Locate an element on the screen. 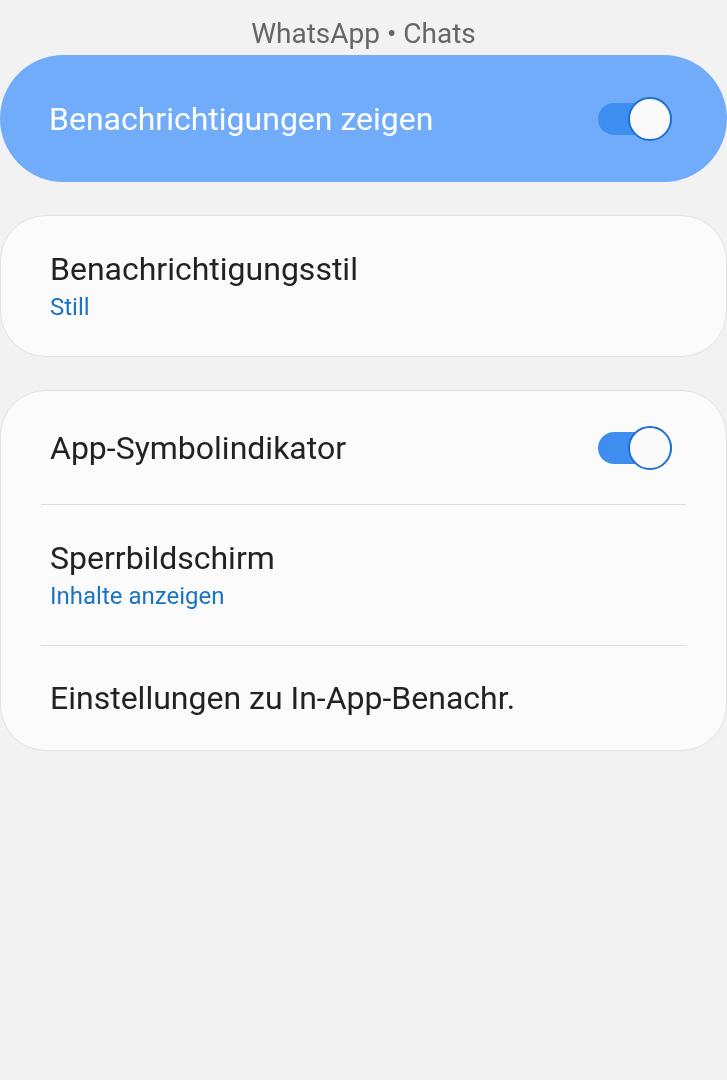 The width and height of the screenshot is (727, 1080). setting-label: Sperrbildschirm is located at coordinates (162, 558).